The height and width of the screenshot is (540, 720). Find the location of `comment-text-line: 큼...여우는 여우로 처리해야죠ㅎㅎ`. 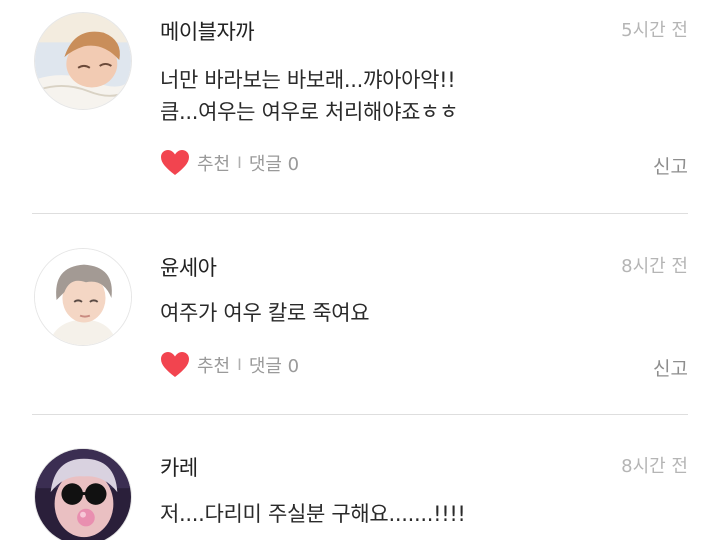

comment-text-line: 큼...여우는 여우로 처리해야죠ㅎㅎ is located at coordinates (309, 112).